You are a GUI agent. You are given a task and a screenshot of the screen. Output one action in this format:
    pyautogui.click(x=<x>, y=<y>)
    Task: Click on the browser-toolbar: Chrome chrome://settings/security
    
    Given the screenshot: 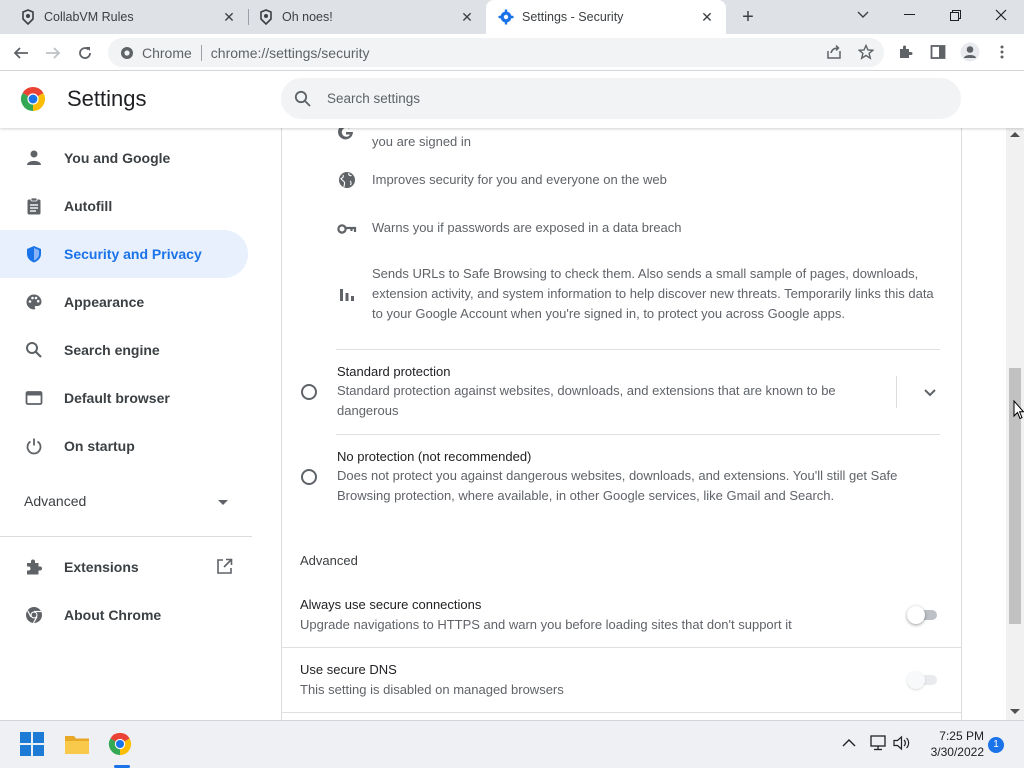 What is the action you would take?
    pyautogui.click(x=512, y=52)
    